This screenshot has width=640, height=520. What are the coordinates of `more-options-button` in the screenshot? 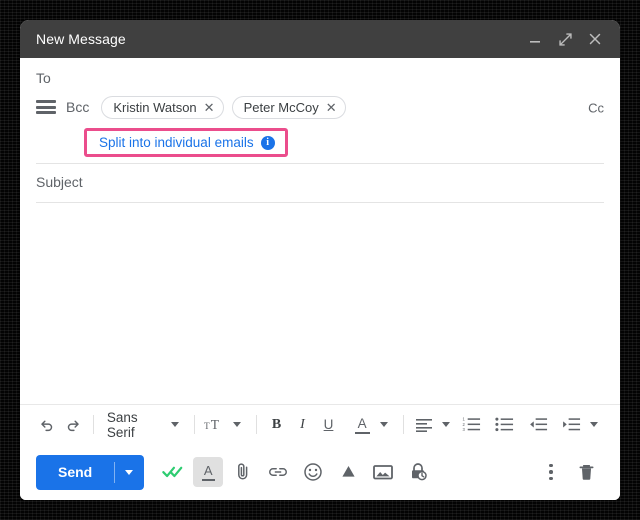 It's located at (551, 472).